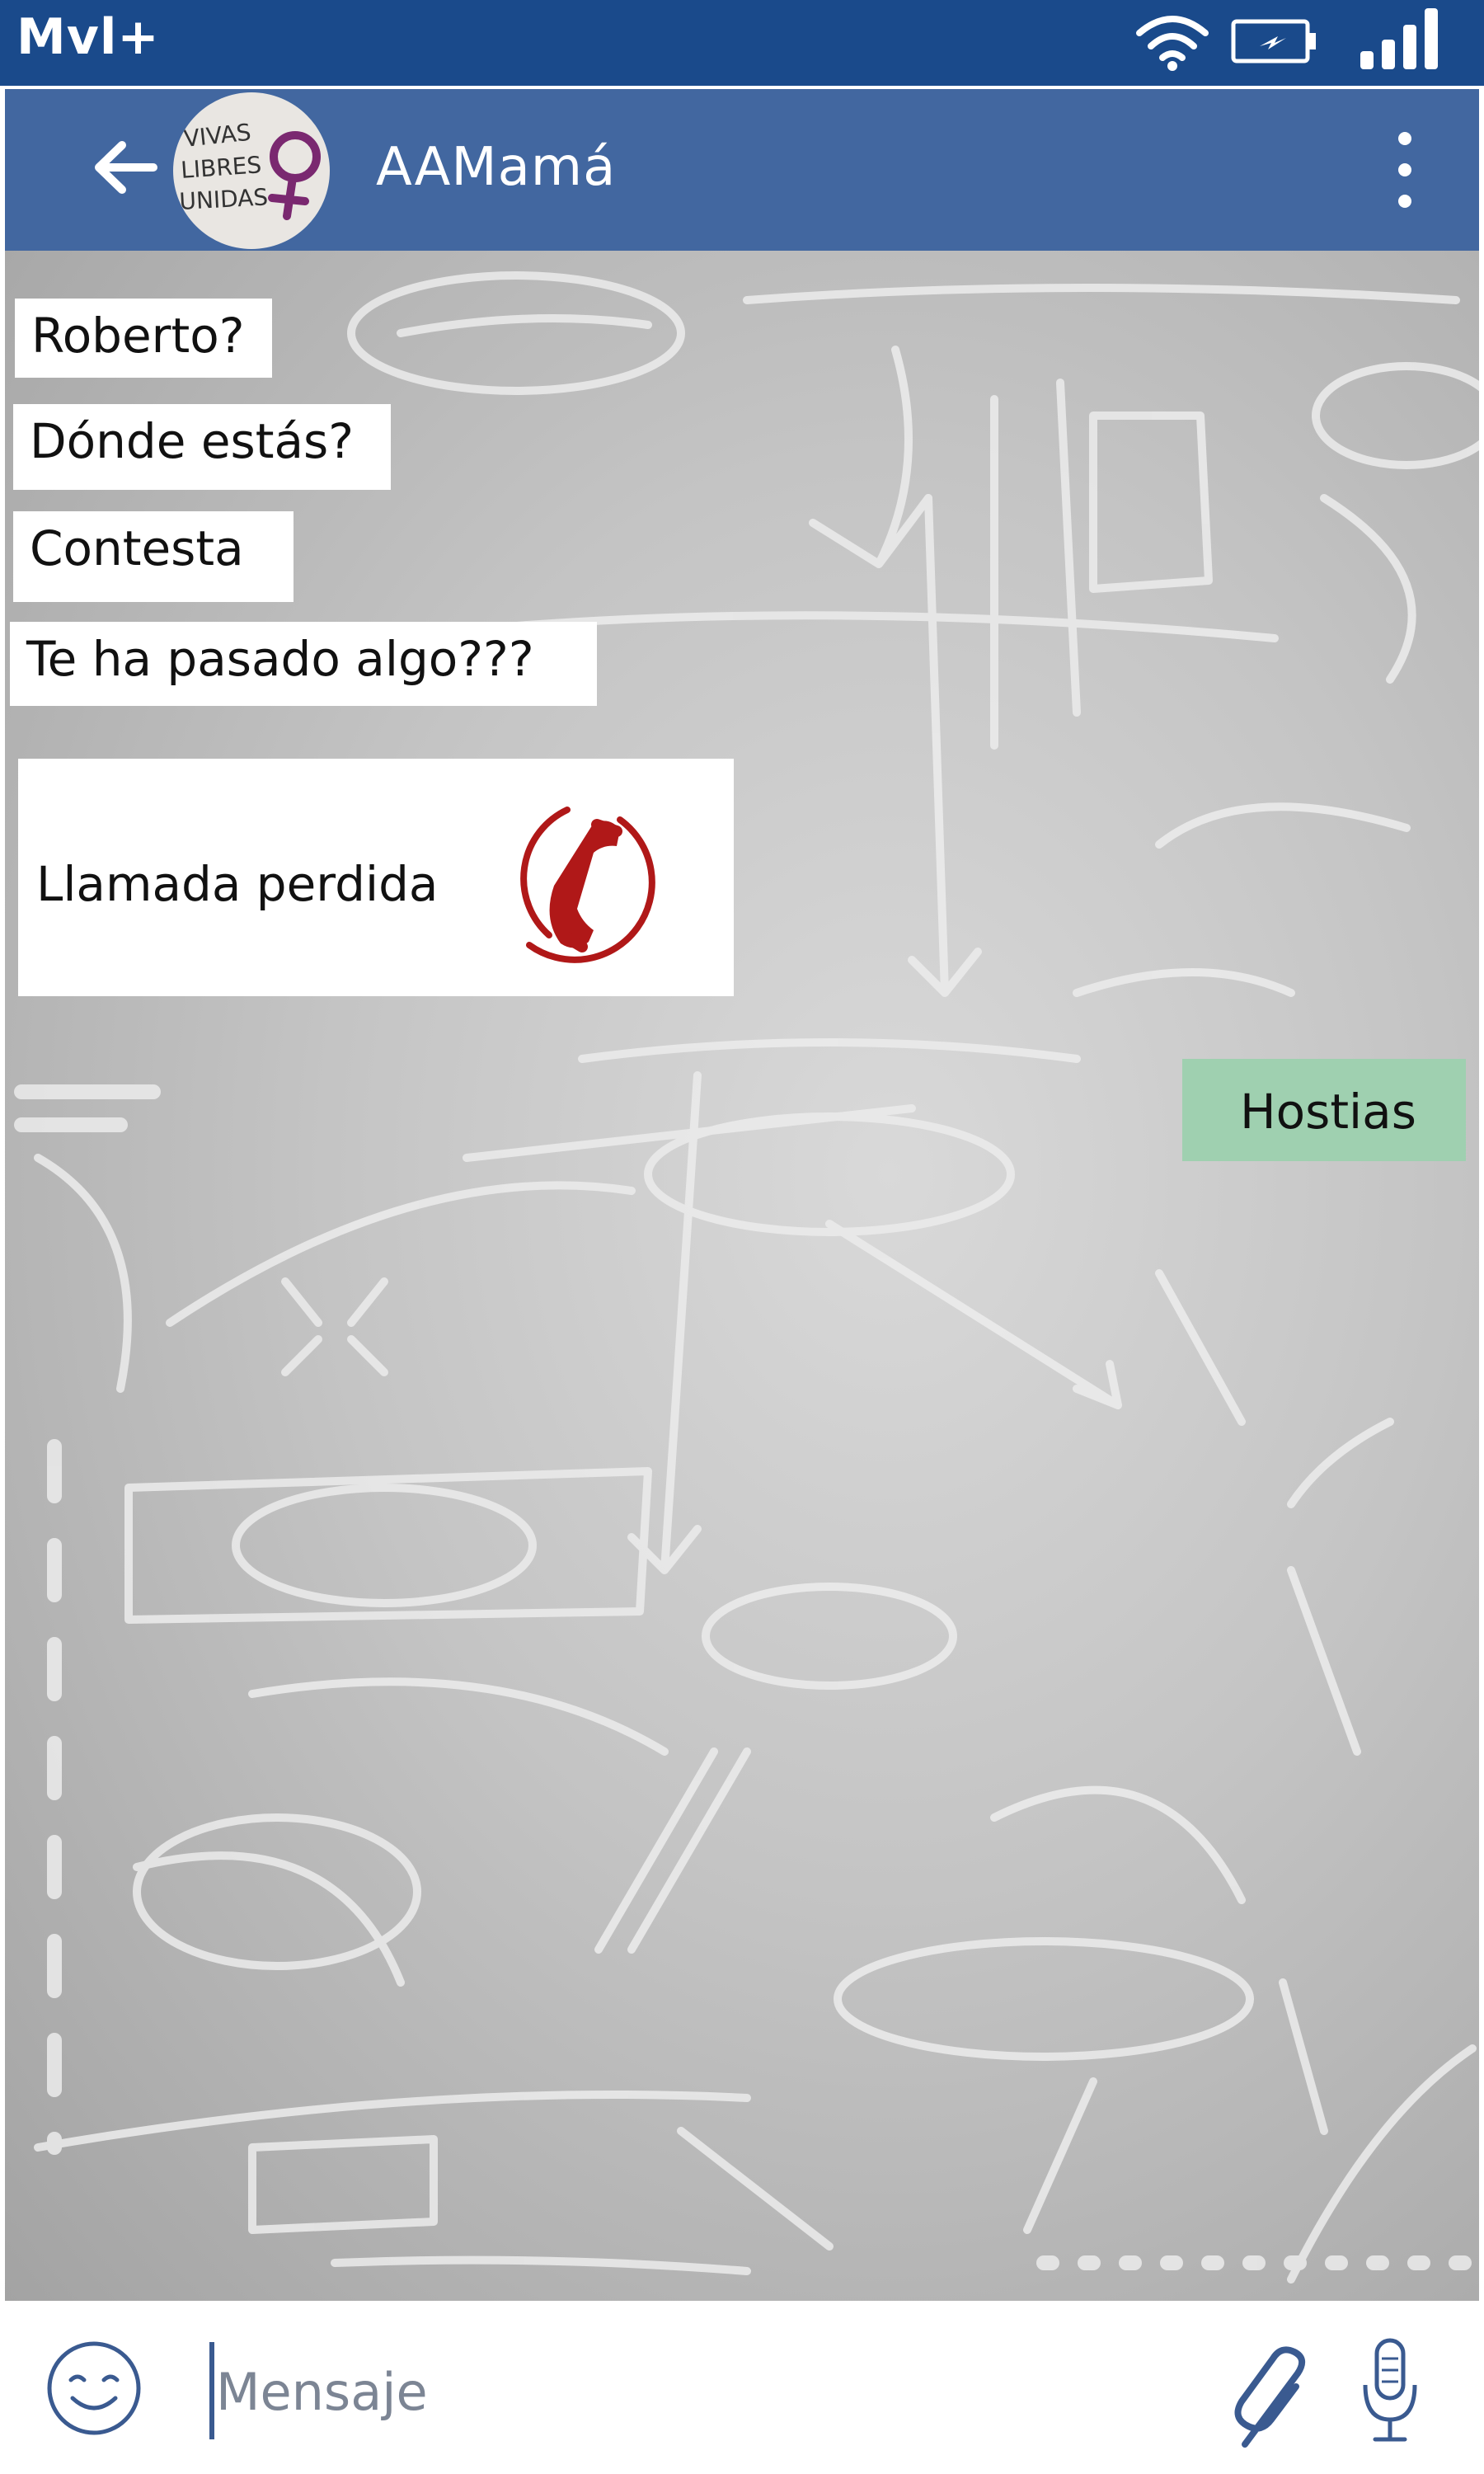  What do you see at coordinates (221, 167) in the screenshot?
I see `avatar-text-2: LIBRES` at bounding box center [221, 167].